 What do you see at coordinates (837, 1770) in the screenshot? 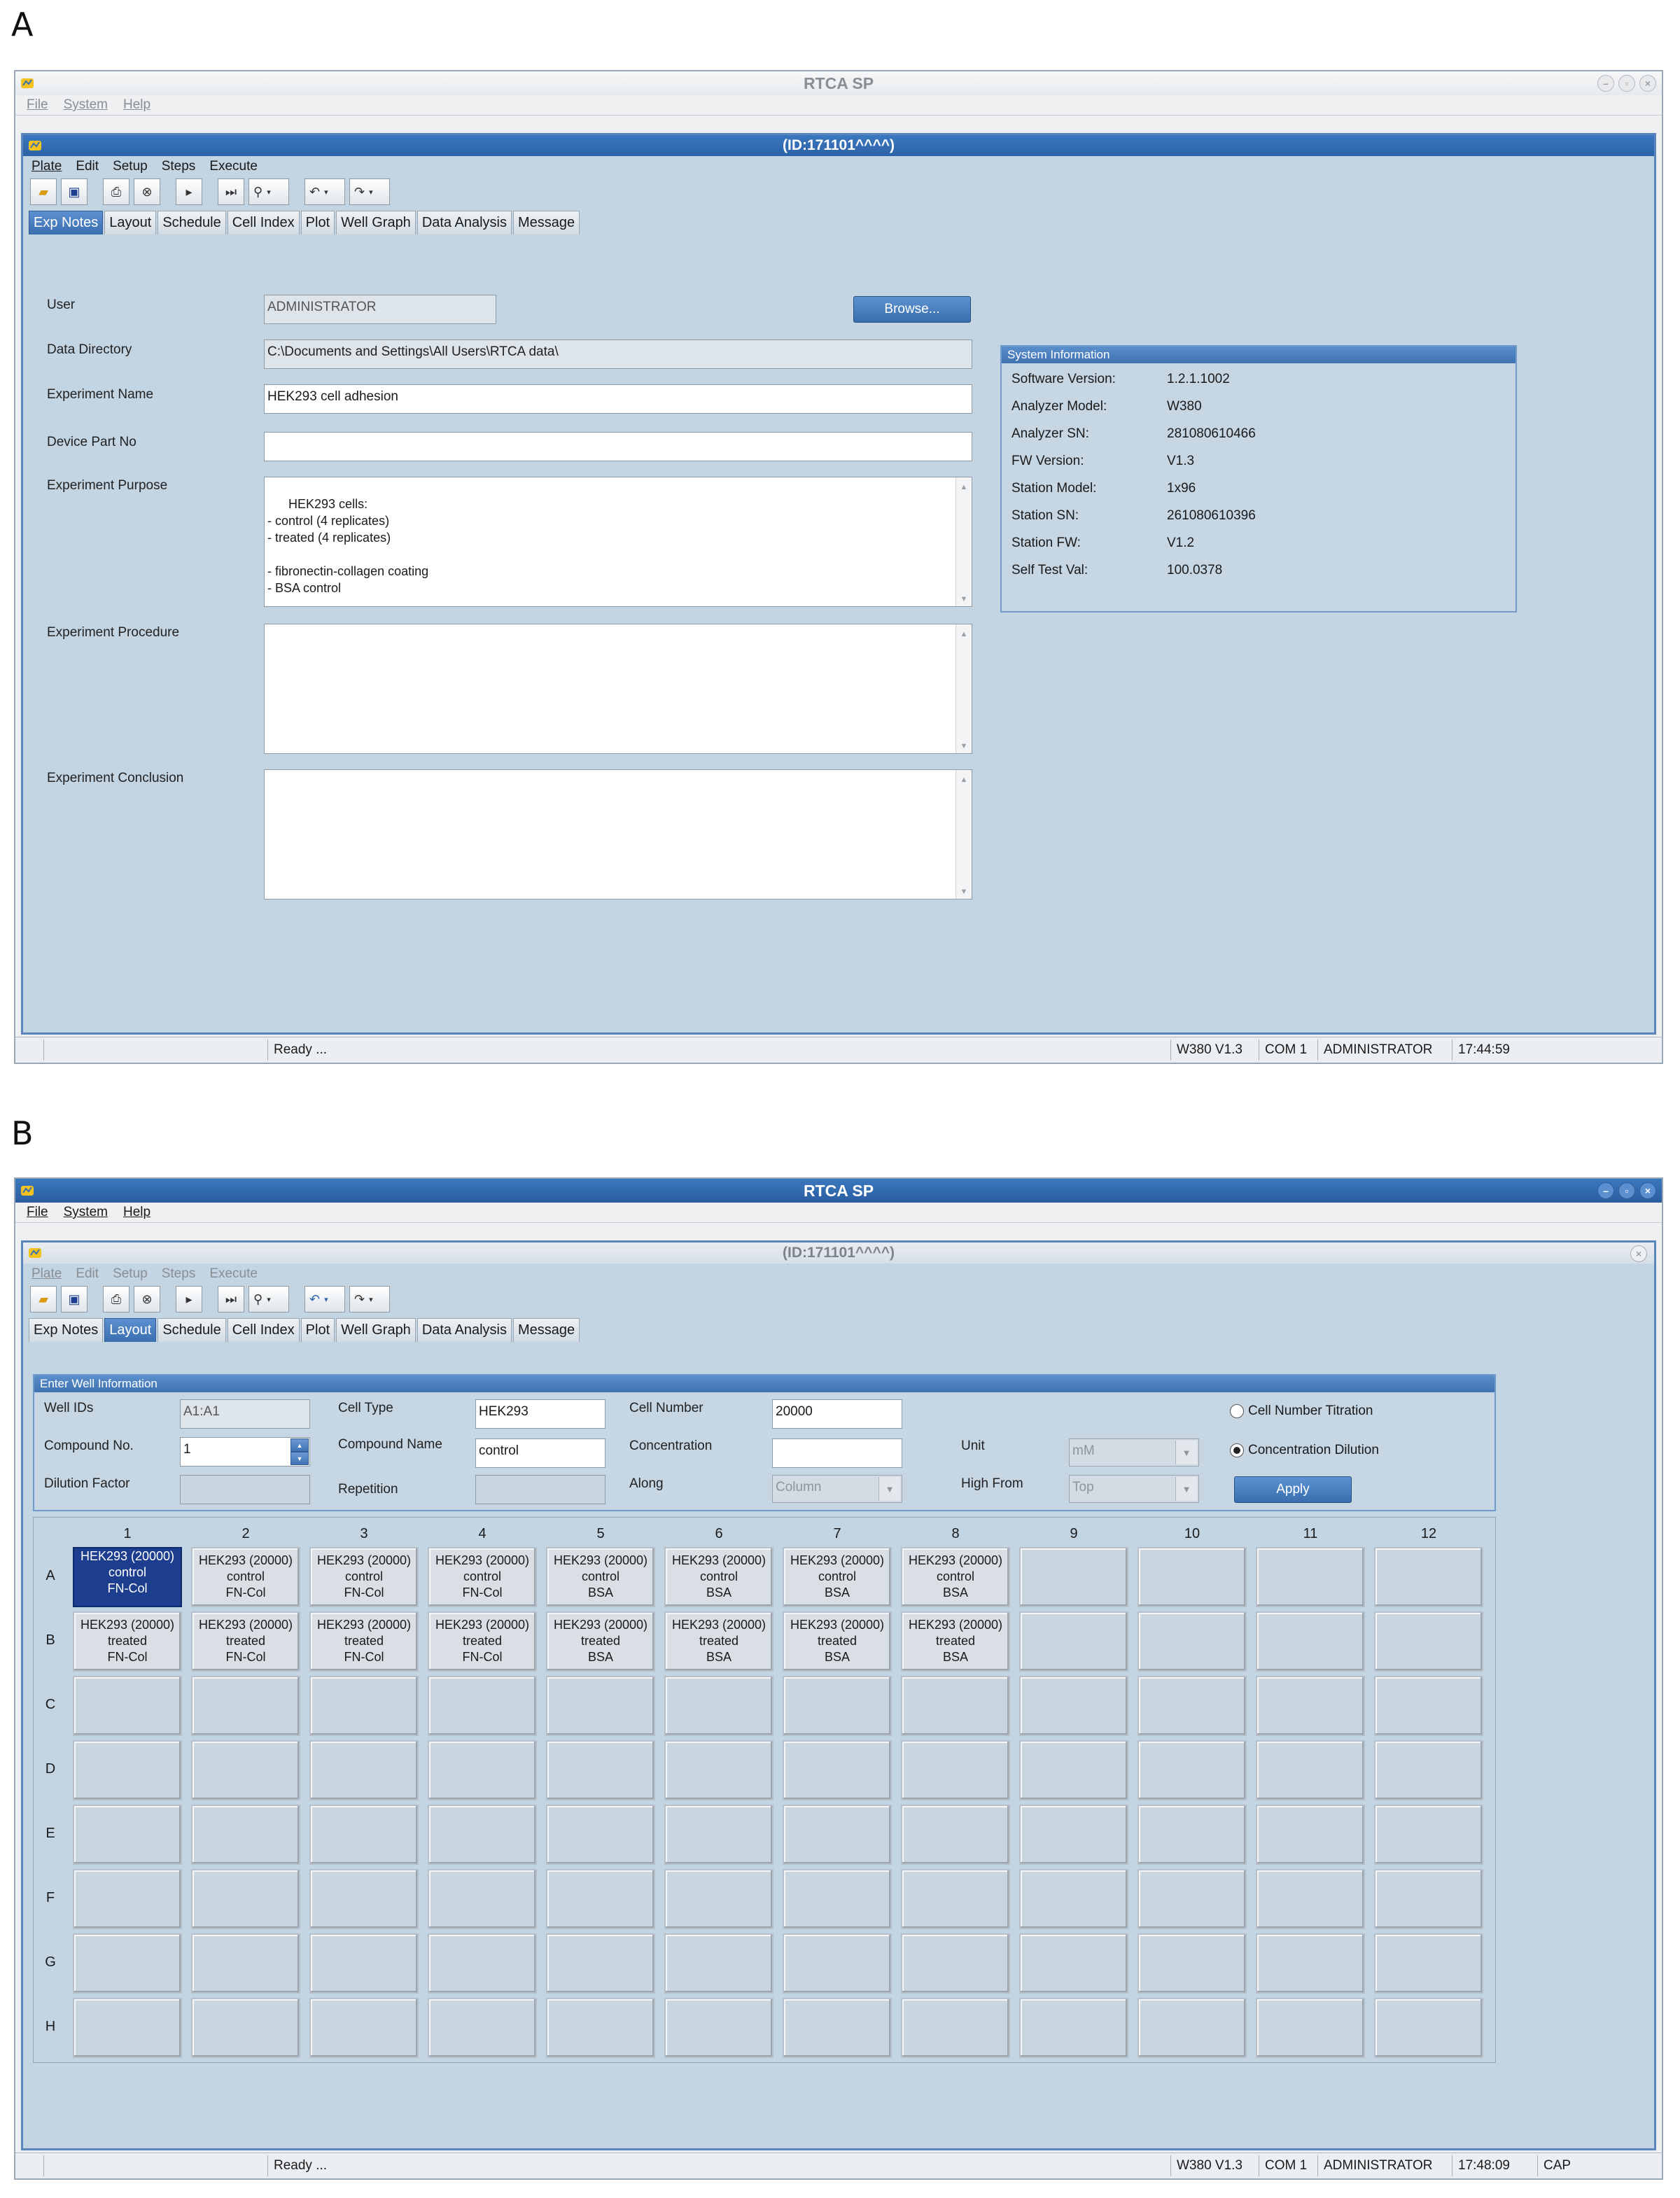
I see `well-D7` at bounding box center [837, 1770].